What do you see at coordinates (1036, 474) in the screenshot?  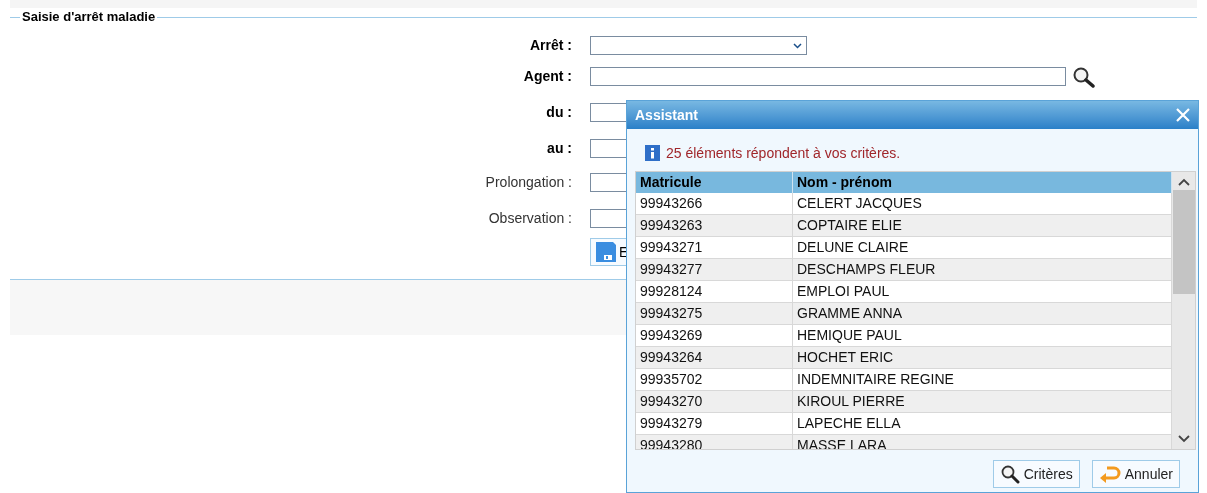 I see `criteria-button: Critères` at bounding box center [1036, 474].